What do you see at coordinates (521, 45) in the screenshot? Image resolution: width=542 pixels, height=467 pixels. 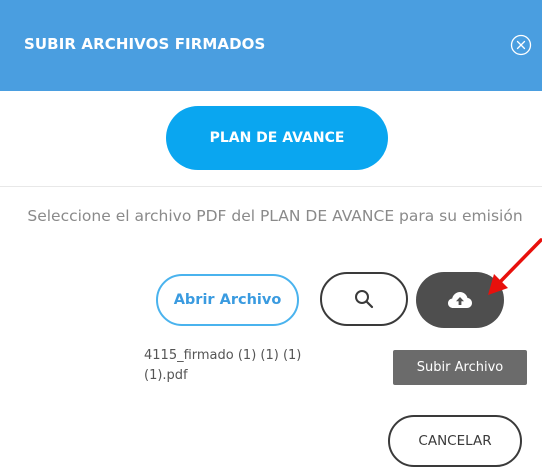 I see `close-icon` at bounding box center [521, 45].